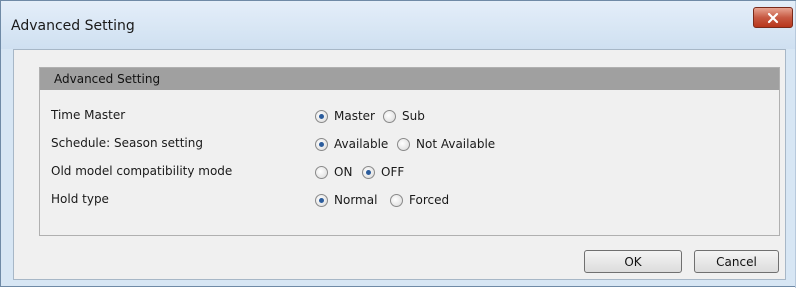  I want to click on compatibility-option-on: ON, so click(333, 172).